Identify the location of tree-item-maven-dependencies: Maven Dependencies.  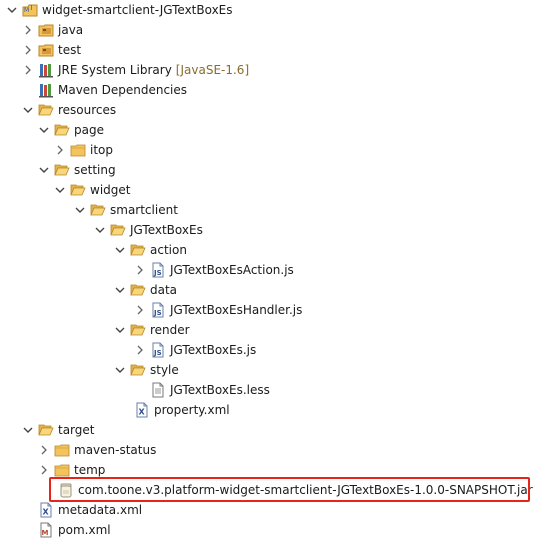
(103, 90).